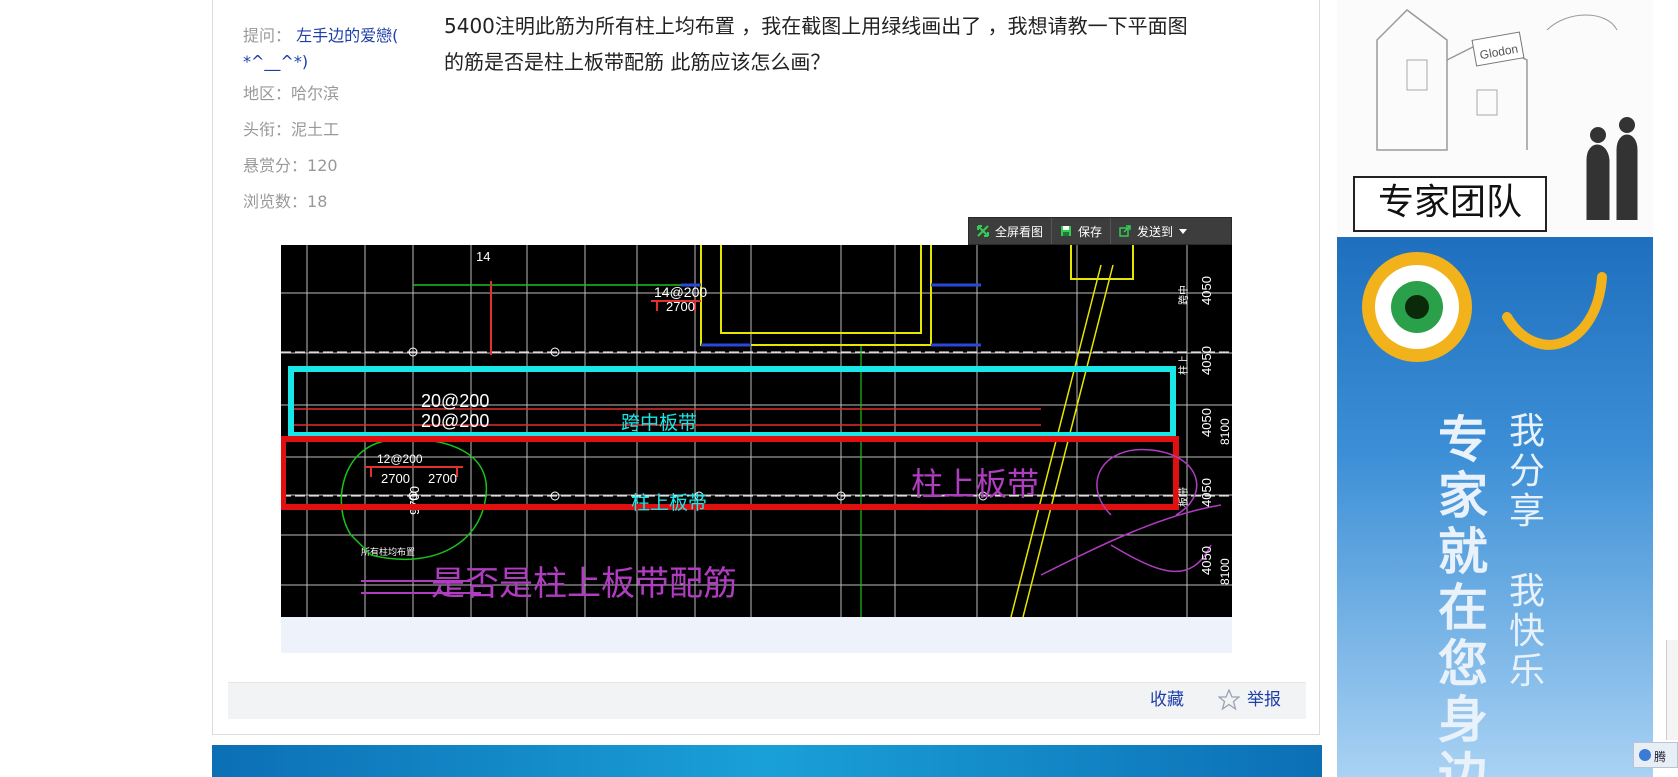 This screenshot has height=777, width=1678. I want to click on fullscreen-button: 全屏看图, so click(1010, 231).